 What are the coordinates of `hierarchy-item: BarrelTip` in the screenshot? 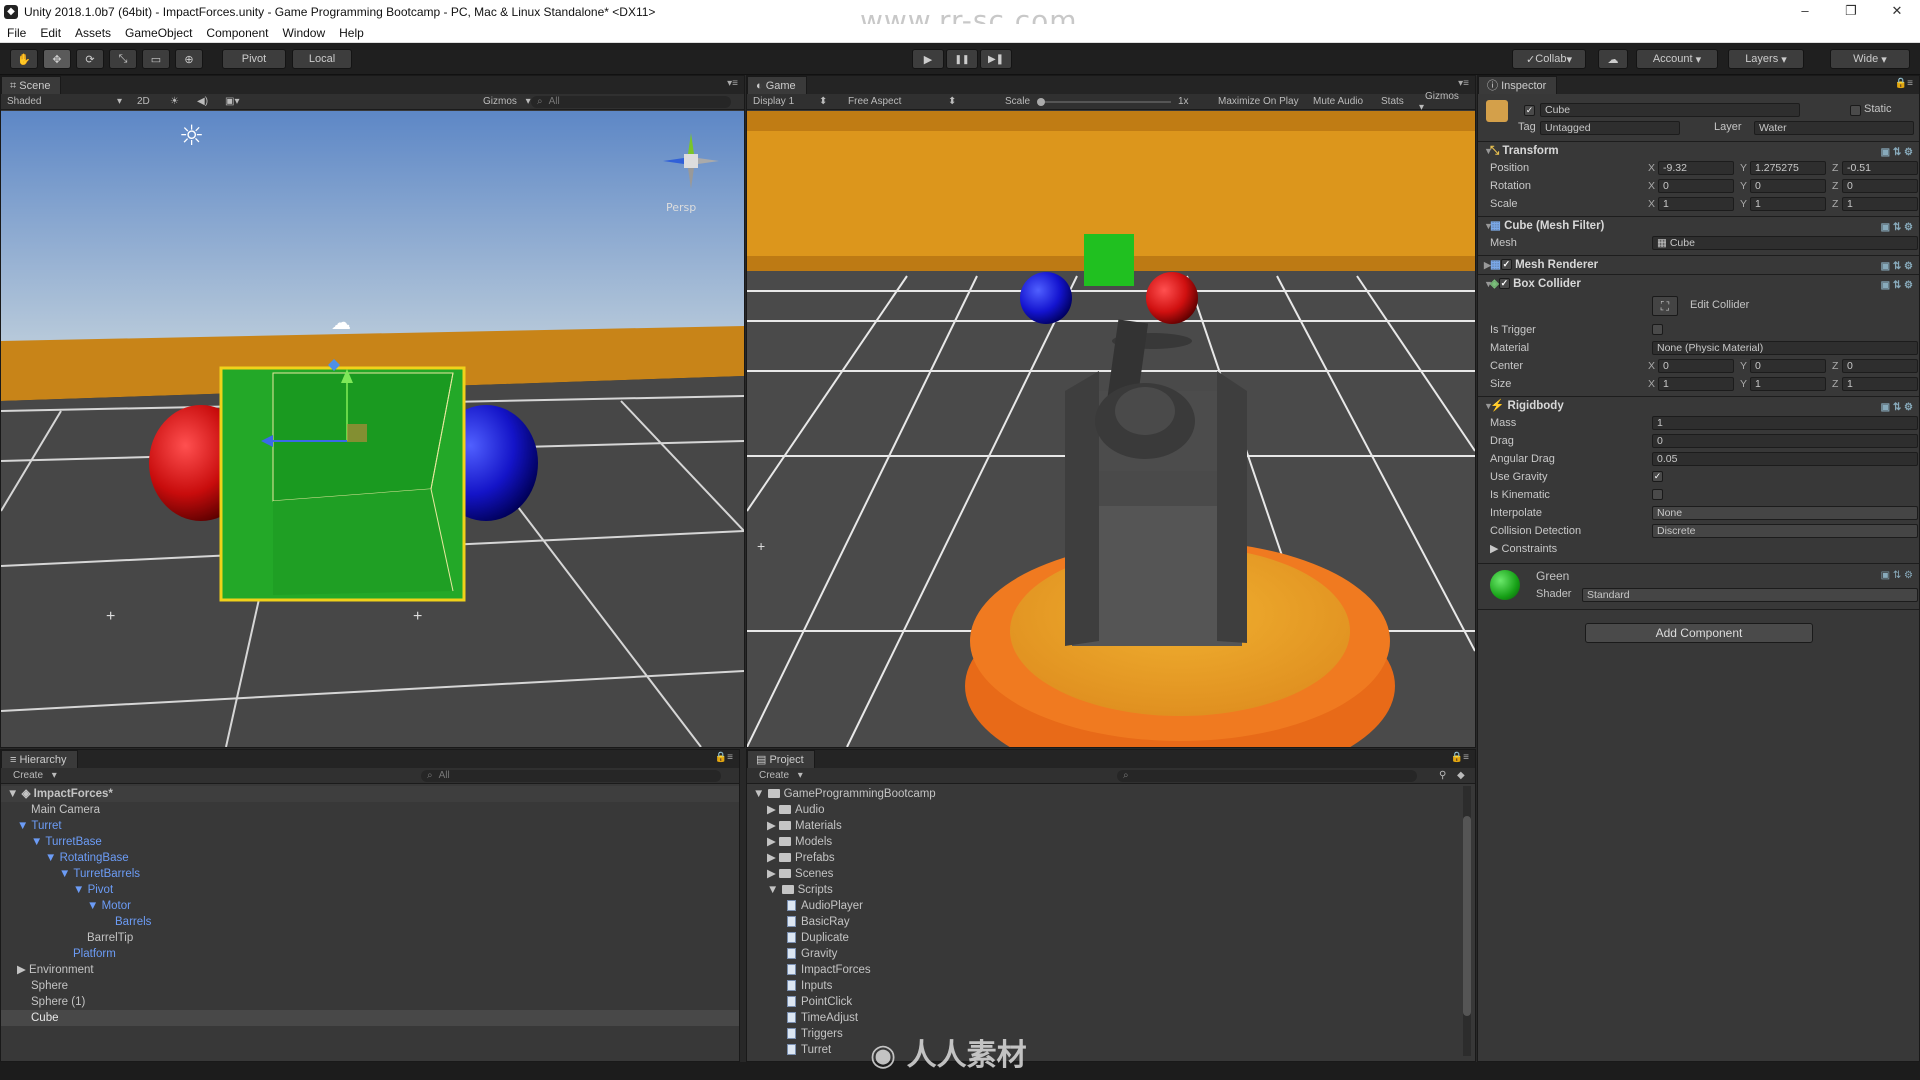 It's located at (370, 938).